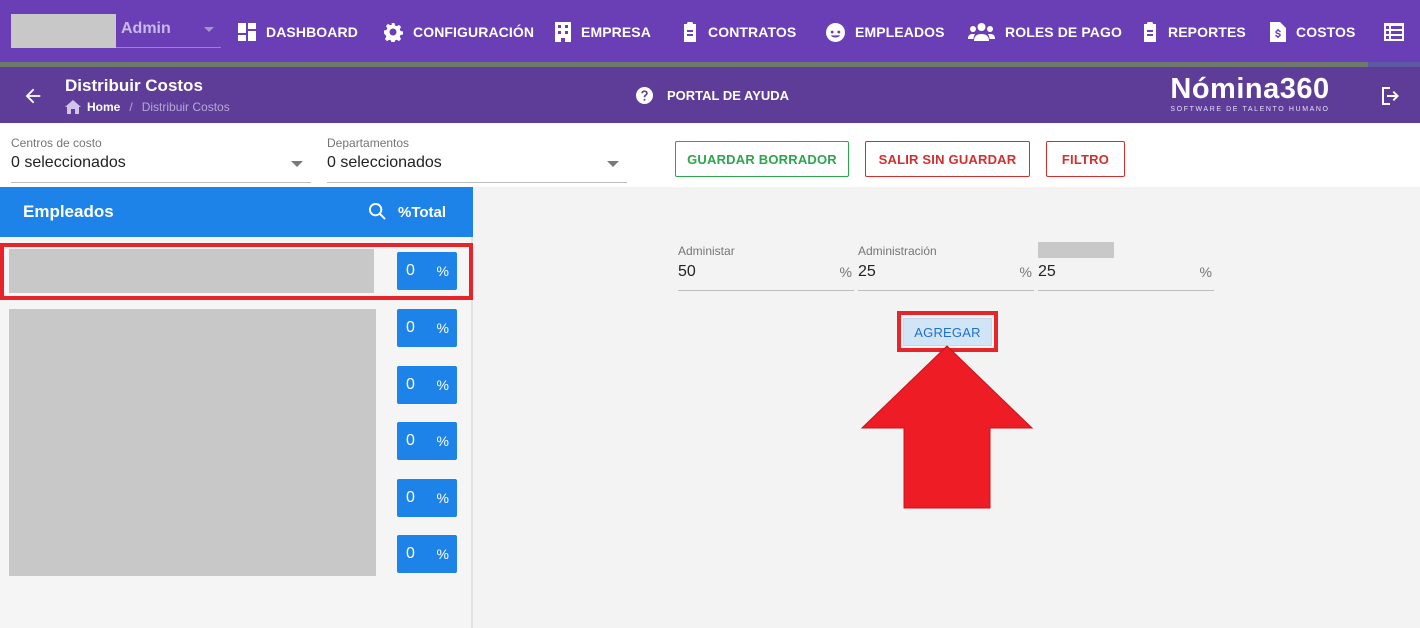  I want to click on centros-de-costo-value: 0 seleccionados, so click(68, 162).